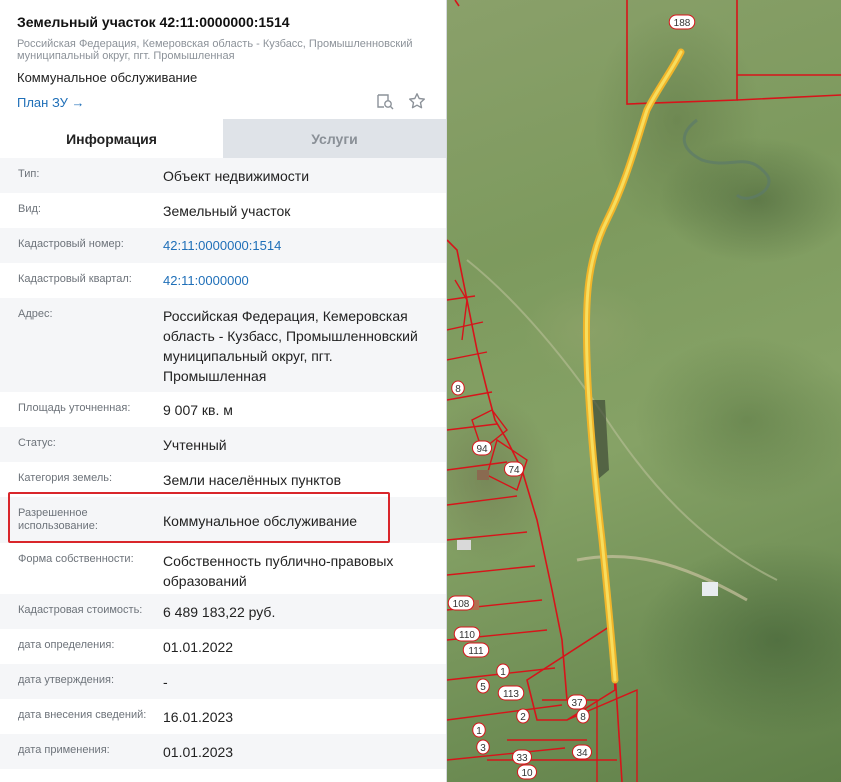 Image resolution: width=841 pixels, height=782 pixels. I want to click on svg-text: 2, so click(523, 717).